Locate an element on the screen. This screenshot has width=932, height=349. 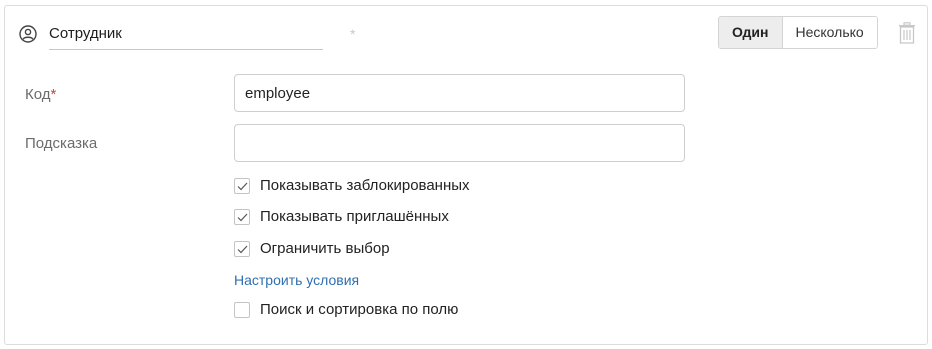
code-input is located at coordinates (459, 93).